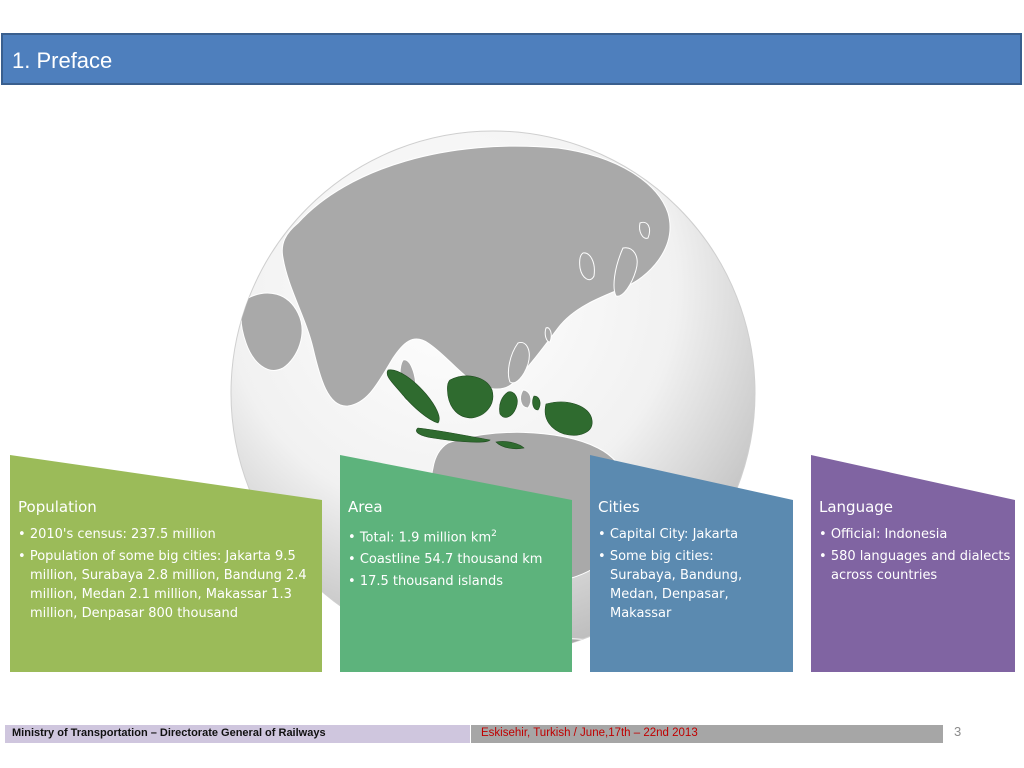 Image resolution: width=1024 pixels, height=768 pixels. What do you see at coordinates (511, 59) in the screenshot?
I see `title-bar: 1. Preface` at bounding box center [511, 59].